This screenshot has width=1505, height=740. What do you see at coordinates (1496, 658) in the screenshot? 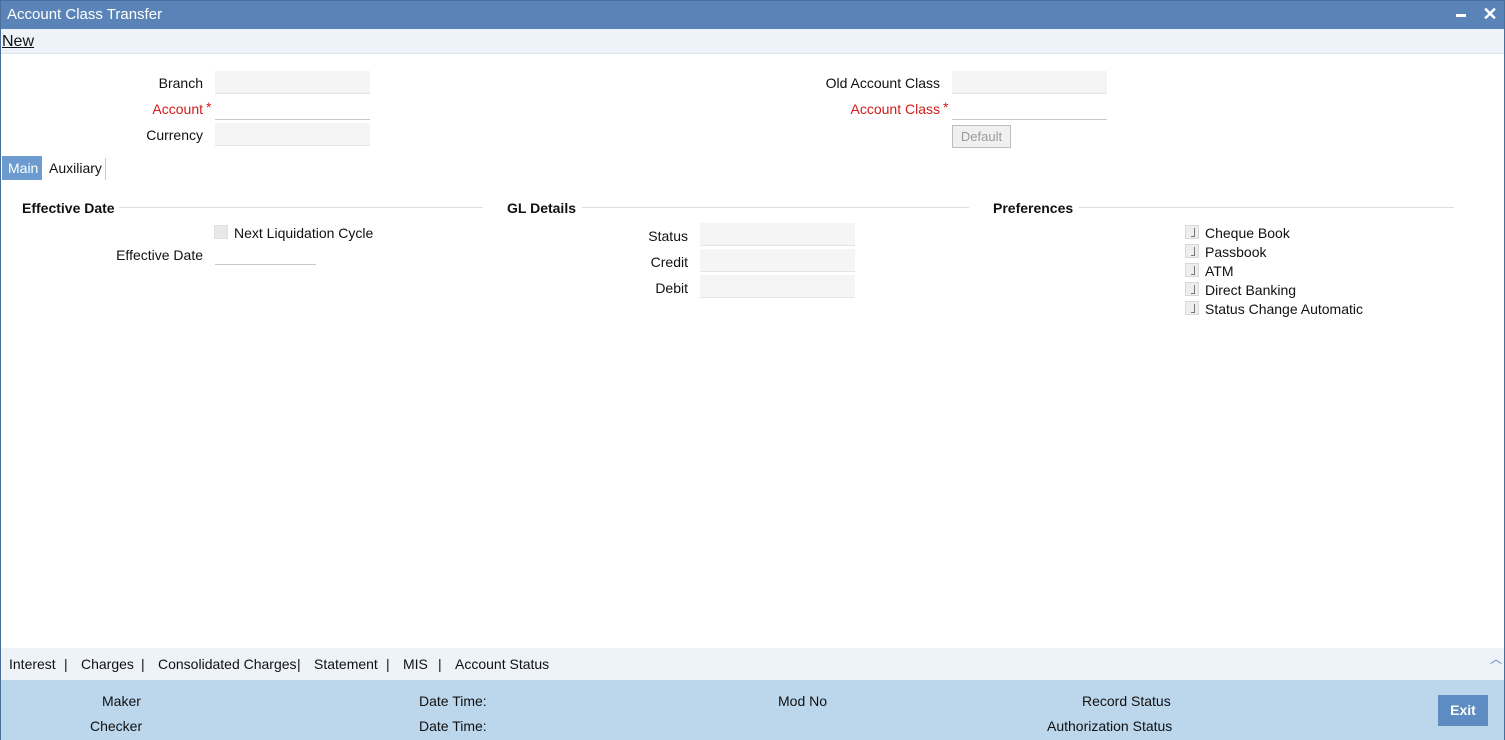
I see `collapse-up-icon: ︿` at bounding box center [1496, 658].